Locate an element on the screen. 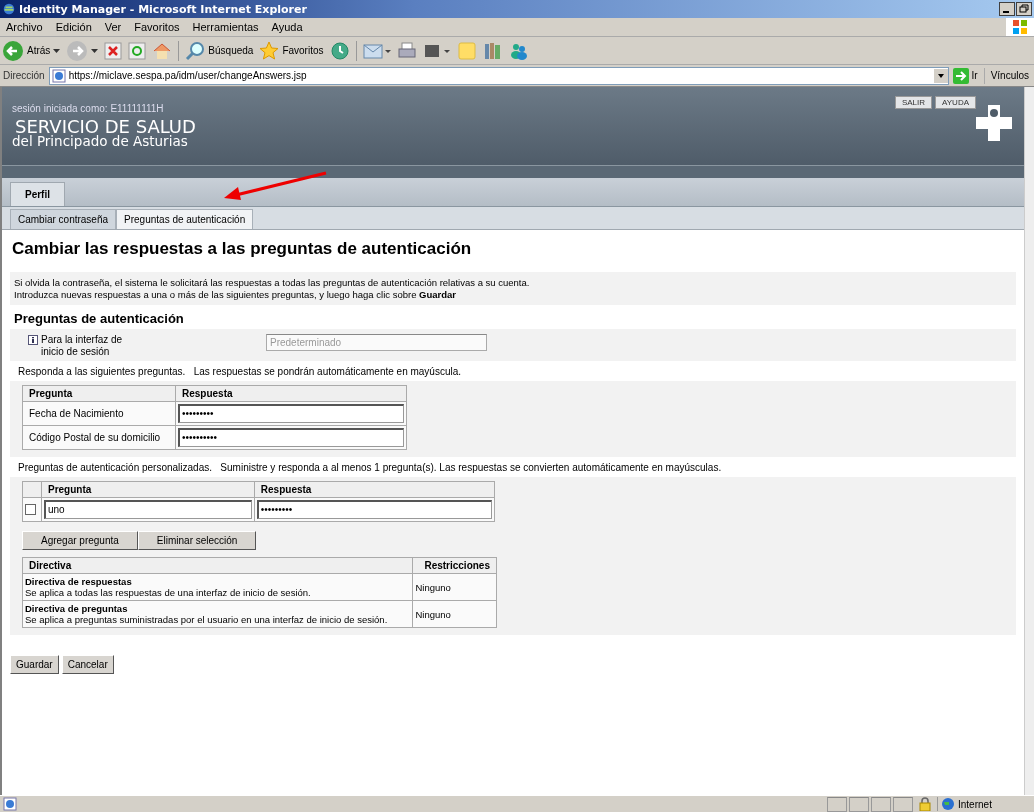 Image resolution: width=1034 pixels, height=812 pixels. windows-flag-icon is located at coordinates (1020, 27).